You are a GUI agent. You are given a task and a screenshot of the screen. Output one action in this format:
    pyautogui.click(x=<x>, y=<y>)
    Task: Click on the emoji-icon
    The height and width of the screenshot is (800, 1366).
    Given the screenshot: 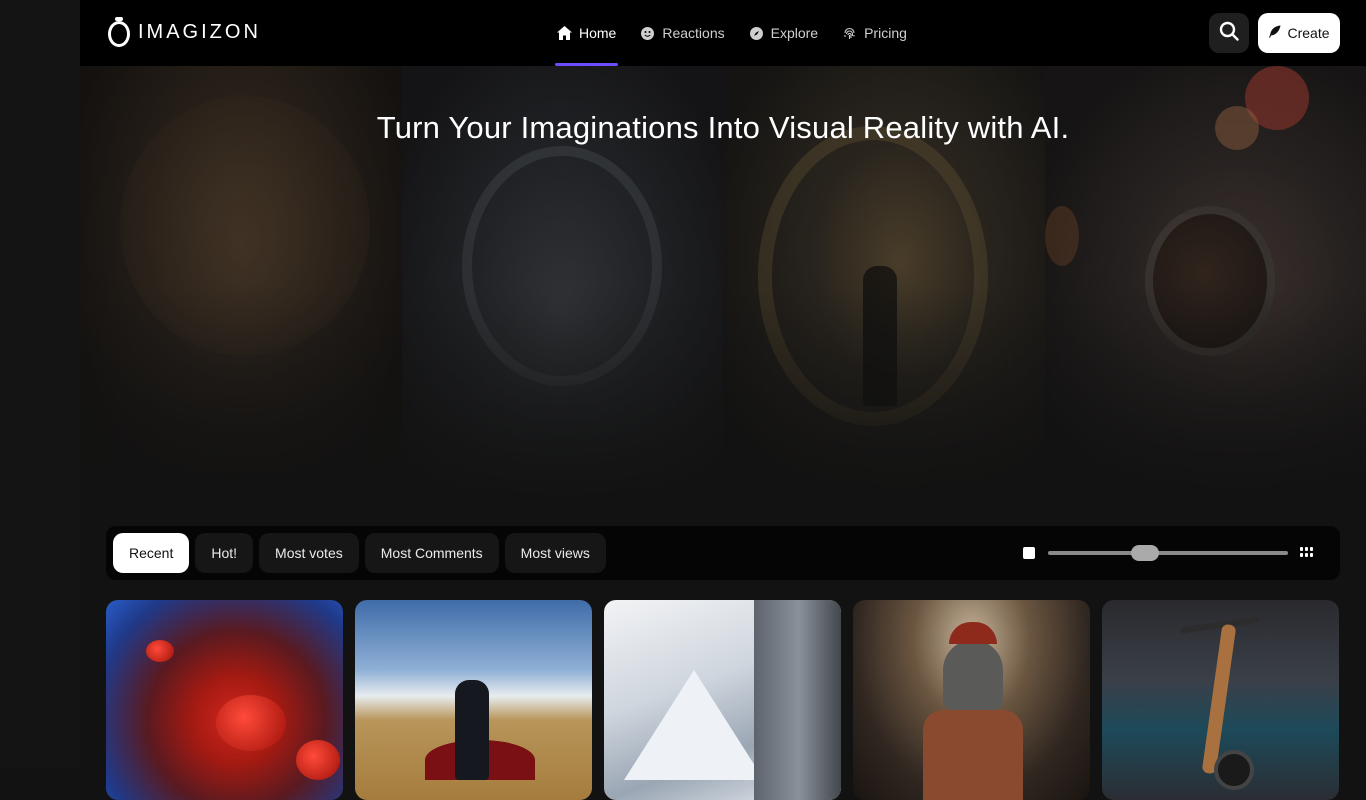 What is the action you would take?
    pyautogui.click(x=647, y=33)
    